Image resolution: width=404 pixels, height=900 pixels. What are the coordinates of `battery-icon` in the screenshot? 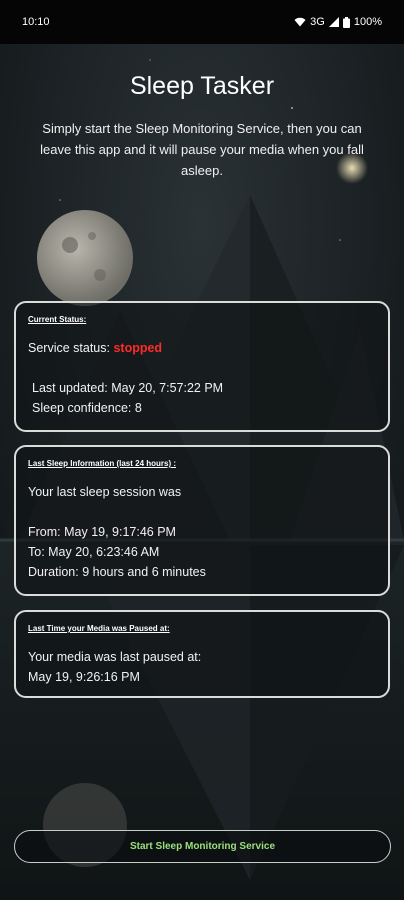 It's located at (346, 22).